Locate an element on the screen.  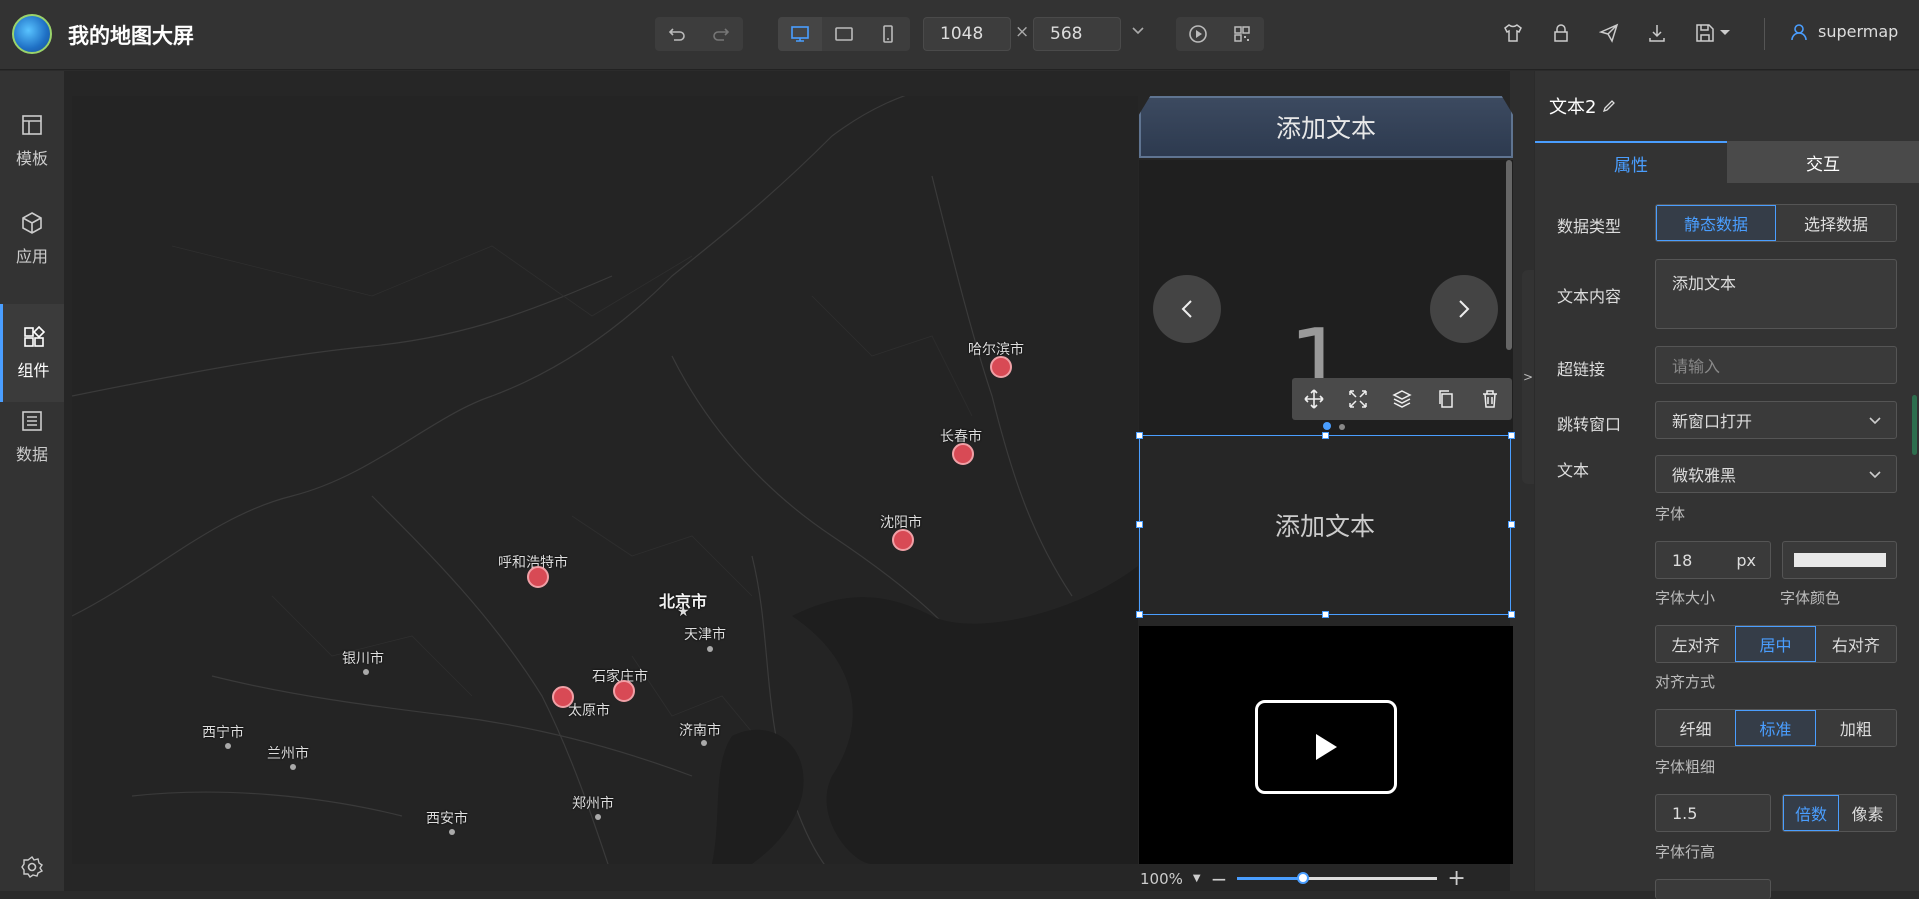
redo-icon is located at coordinates (721, 34).